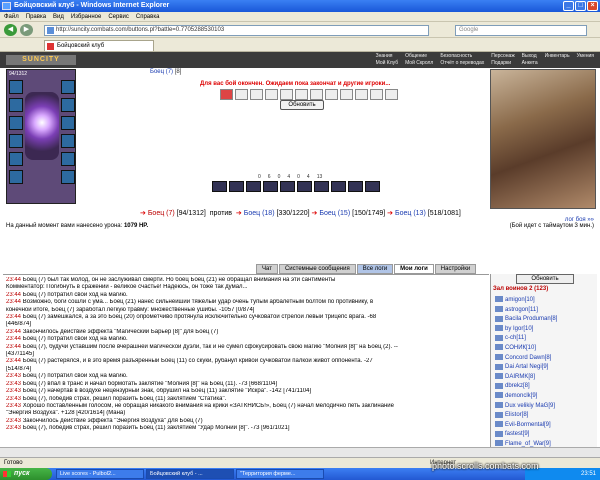  I want to click on header-player-name: Боец (7), so click(161, 72).